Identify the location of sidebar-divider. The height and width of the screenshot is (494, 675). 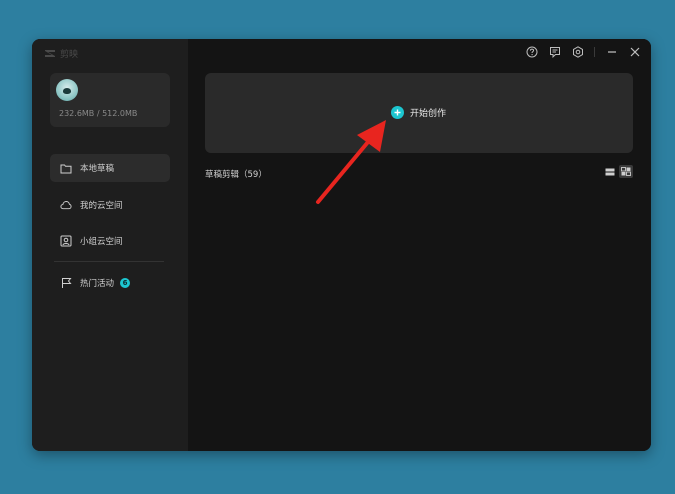
(109, 261).